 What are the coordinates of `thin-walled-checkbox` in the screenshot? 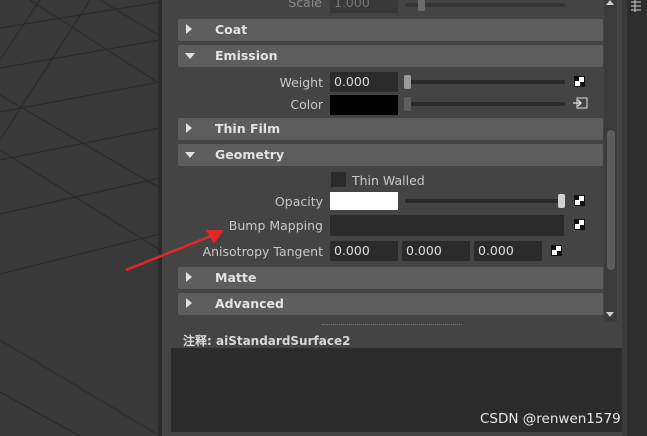 It's located at (338, 179).